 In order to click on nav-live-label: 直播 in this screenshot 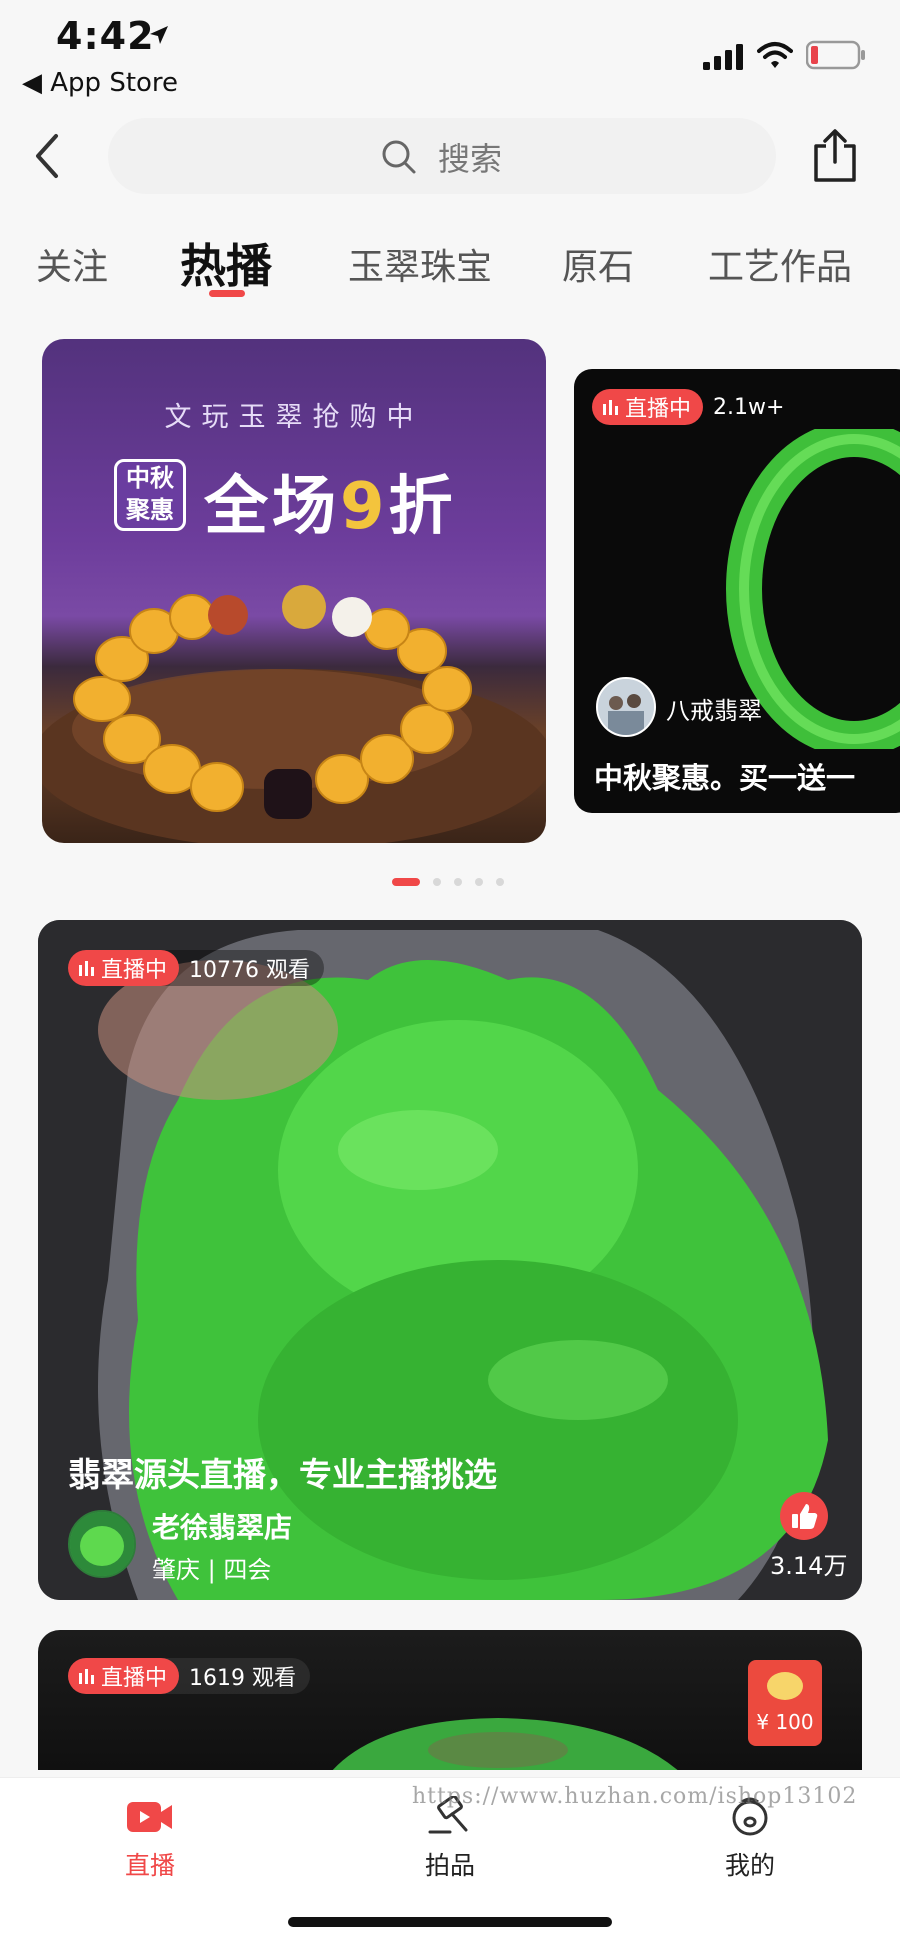, I will do `click(149, 1865)`.